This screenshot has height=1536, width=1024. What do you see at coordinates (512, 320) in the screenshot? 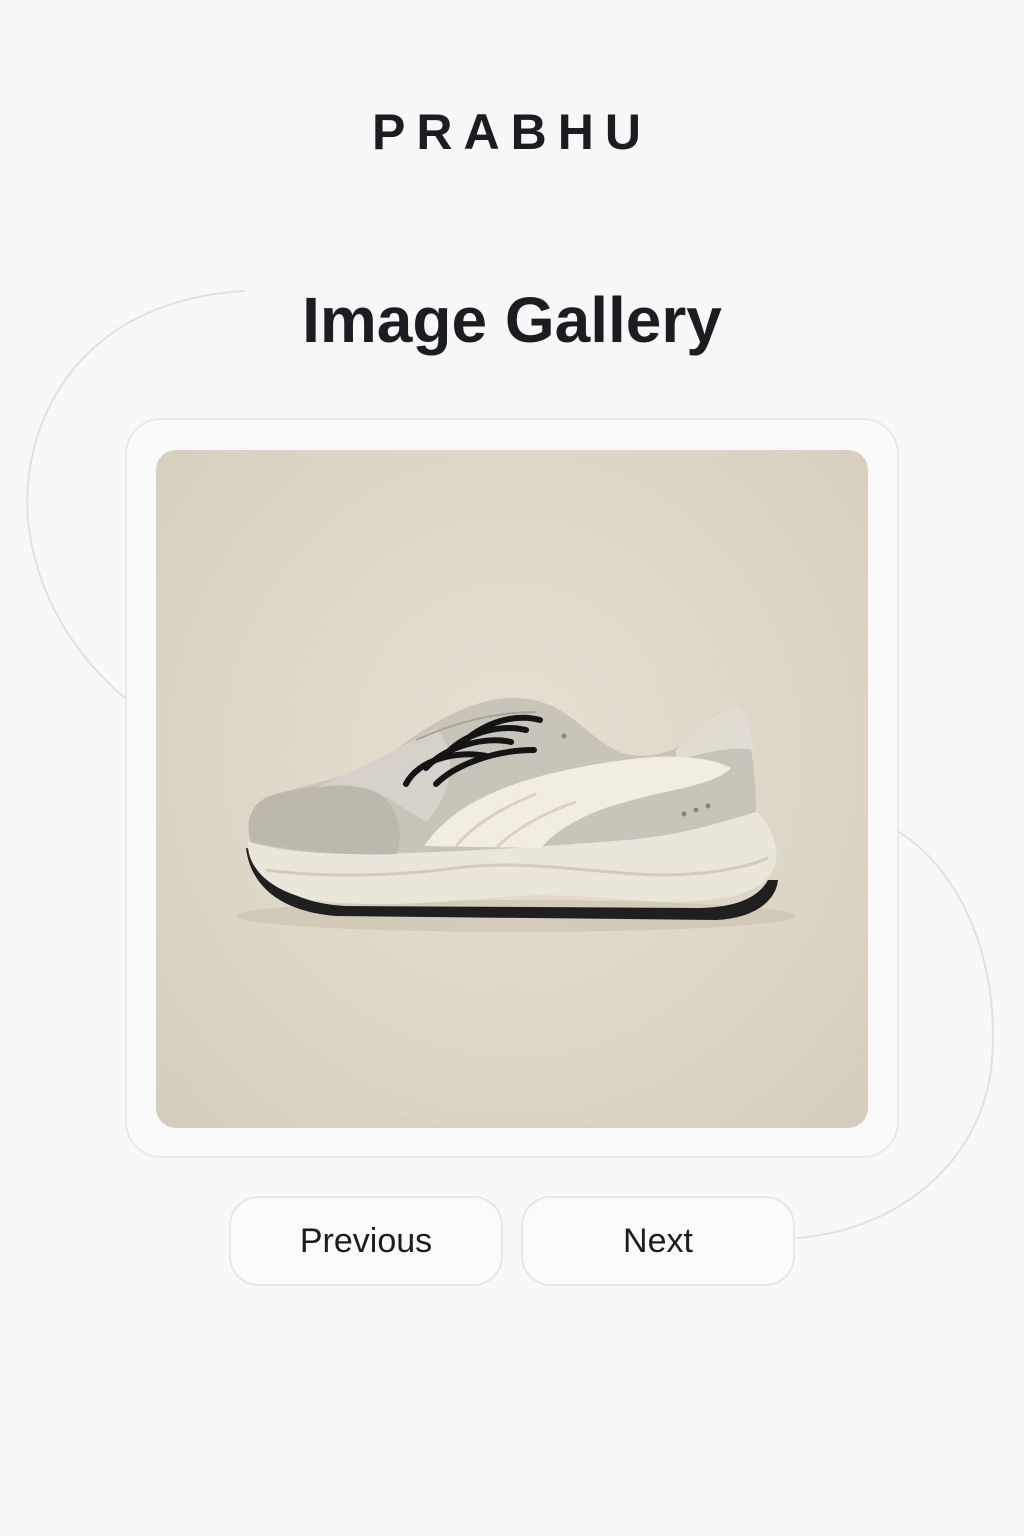
I see `page-title: Image Gallery` at bounding box center [512, 320].